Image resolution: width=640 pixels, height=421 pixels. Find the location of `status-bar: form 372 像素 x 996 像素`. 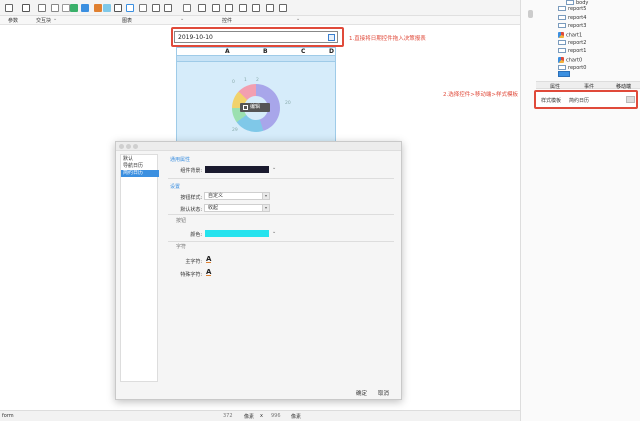

status-bar: form 372 像素 x 996 像素 is located at coordinates (260, 415).